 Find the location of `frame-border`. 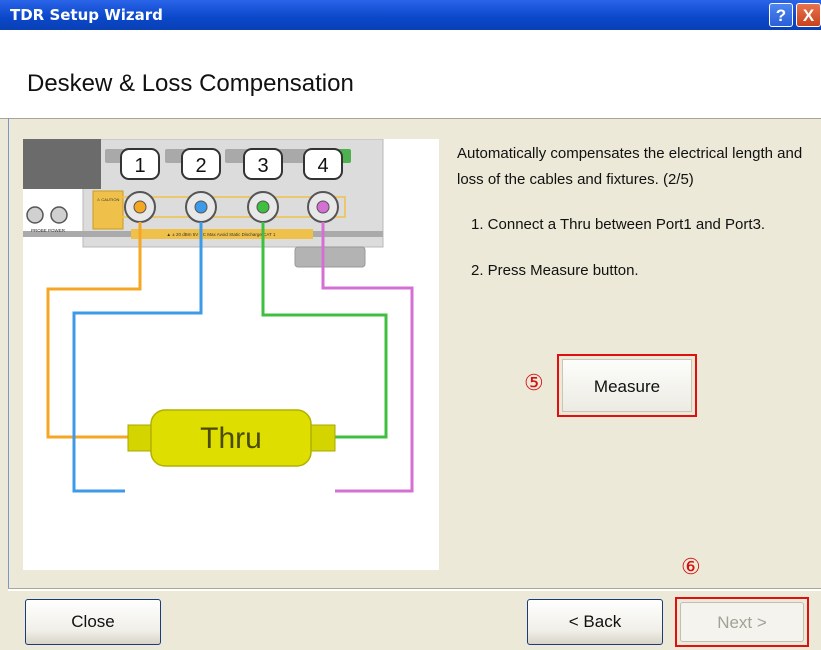

frame-border is located at coordinates (8, 353).